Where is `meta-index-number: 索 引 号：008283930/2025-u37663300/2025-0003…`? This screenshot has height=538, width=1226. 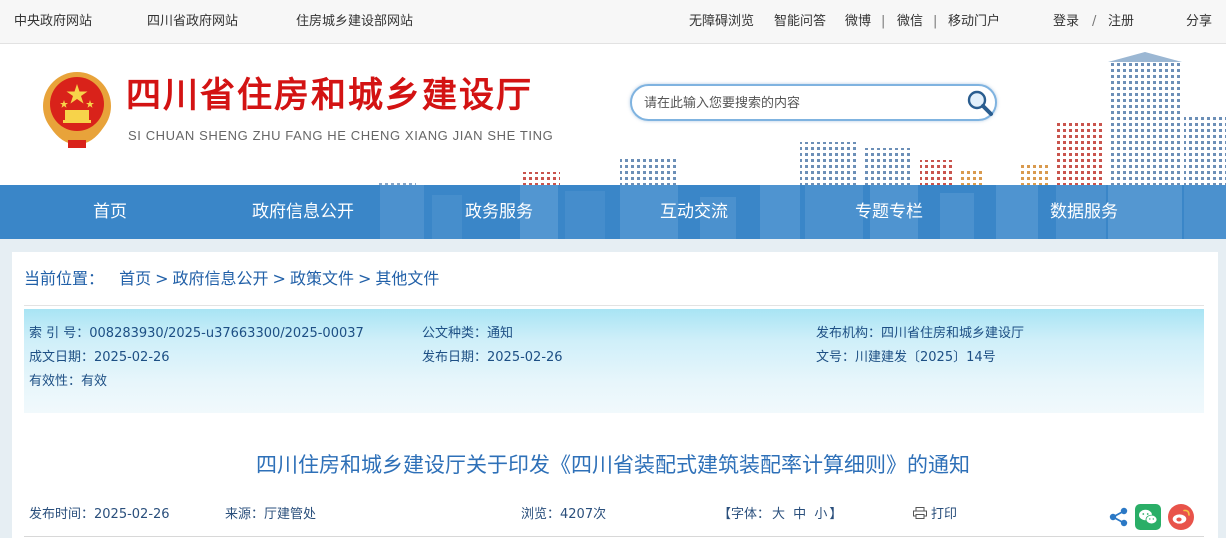
meta-index-number: 索 引 号：008283930/2025-u37663300/2025-0003… is located at coordinates (196, 333).